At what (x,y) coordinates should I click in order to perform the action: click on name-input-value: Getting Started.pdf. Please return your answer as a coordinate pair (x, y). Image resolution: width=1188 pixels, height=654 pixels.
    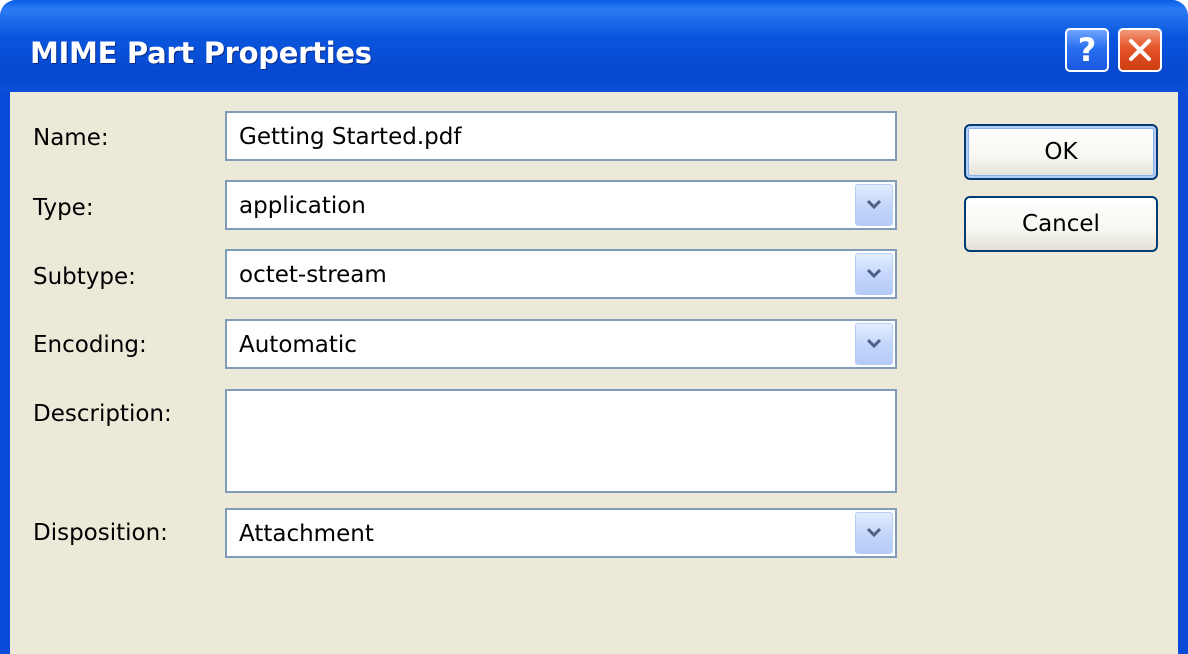
    Looking at the image, I should click on (350, 137).